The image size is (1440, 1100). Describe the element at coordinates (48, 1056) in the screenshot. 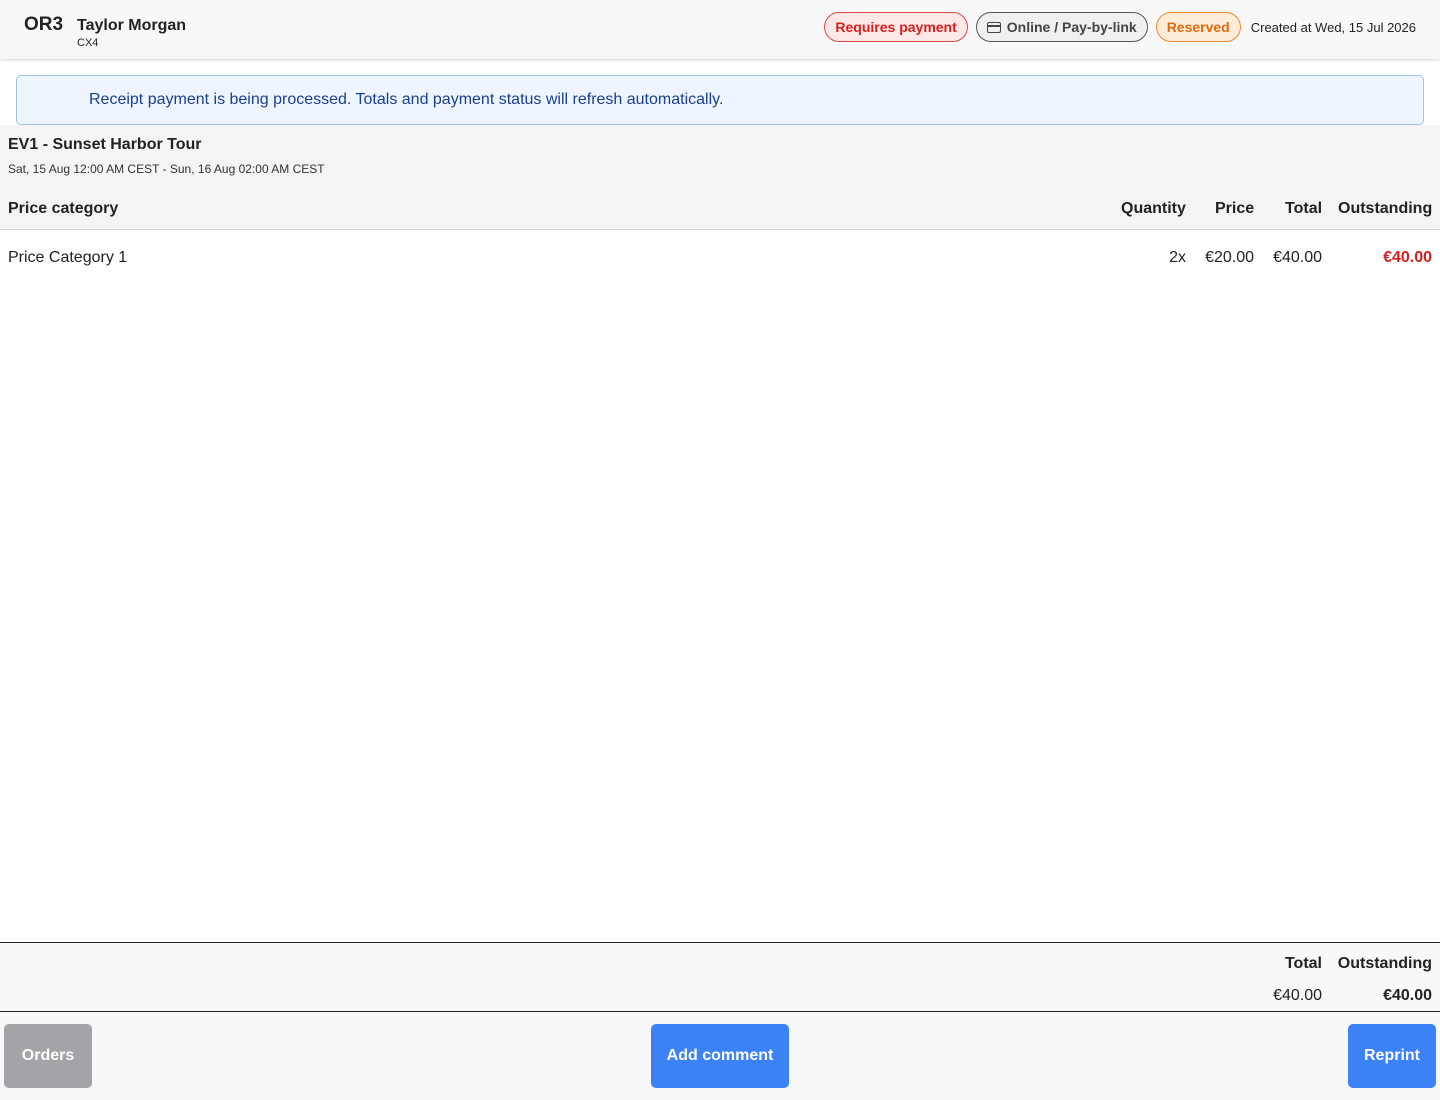

I see `orders-button: Orders` at that location.